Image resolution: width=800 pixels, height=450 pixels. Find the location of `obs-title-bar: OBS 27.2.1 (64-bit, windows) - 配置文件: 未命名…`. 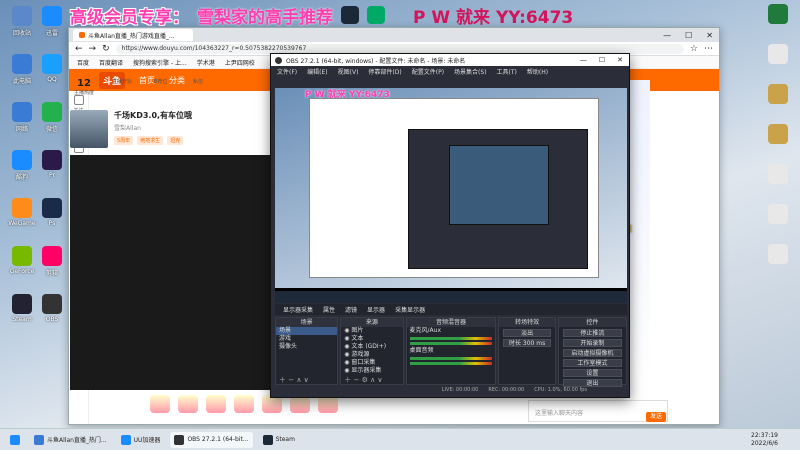

obs-title-bar: OBS 27.2.1 (64-bit, windows) - 配置文件: 未命名… is located at coordinates (450, 60).